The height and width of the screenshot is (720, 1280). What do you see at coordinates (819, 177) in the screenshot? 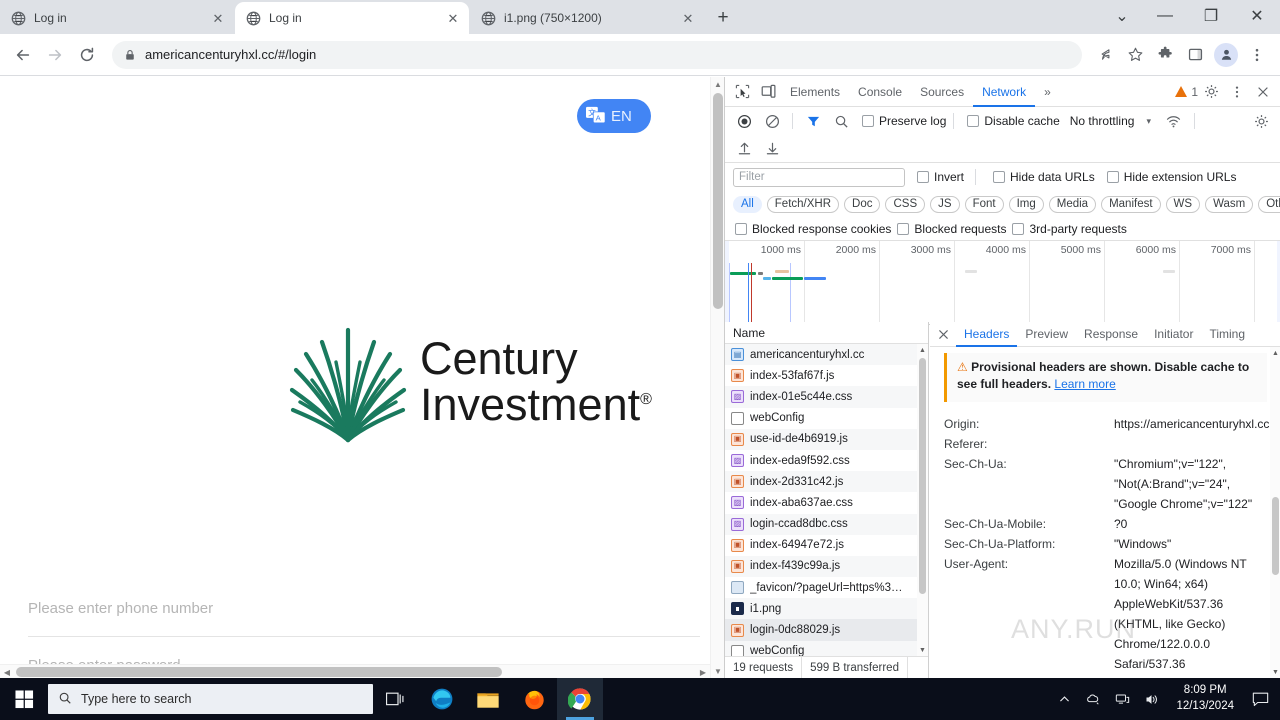
I see `filter-input: Filter` at bounding box center [819, 177].